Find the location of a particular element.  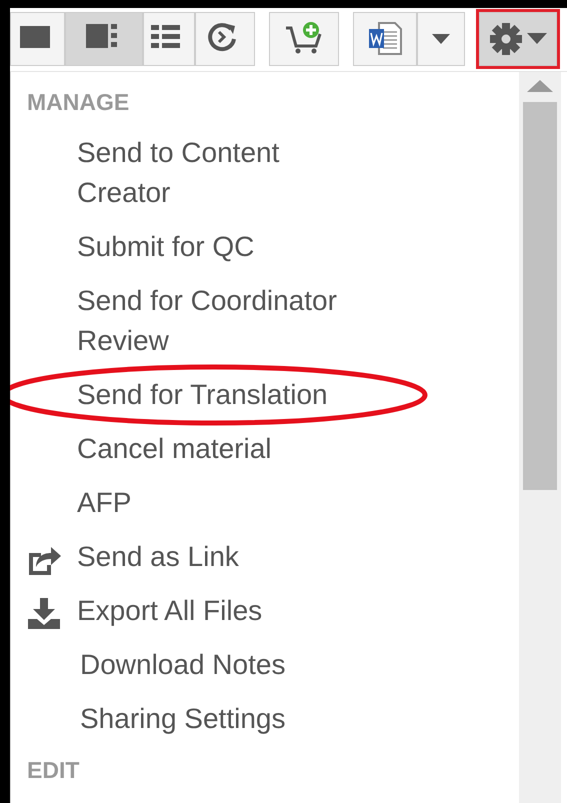

menu-item: Export All Files is located at coordinates (265, 611).